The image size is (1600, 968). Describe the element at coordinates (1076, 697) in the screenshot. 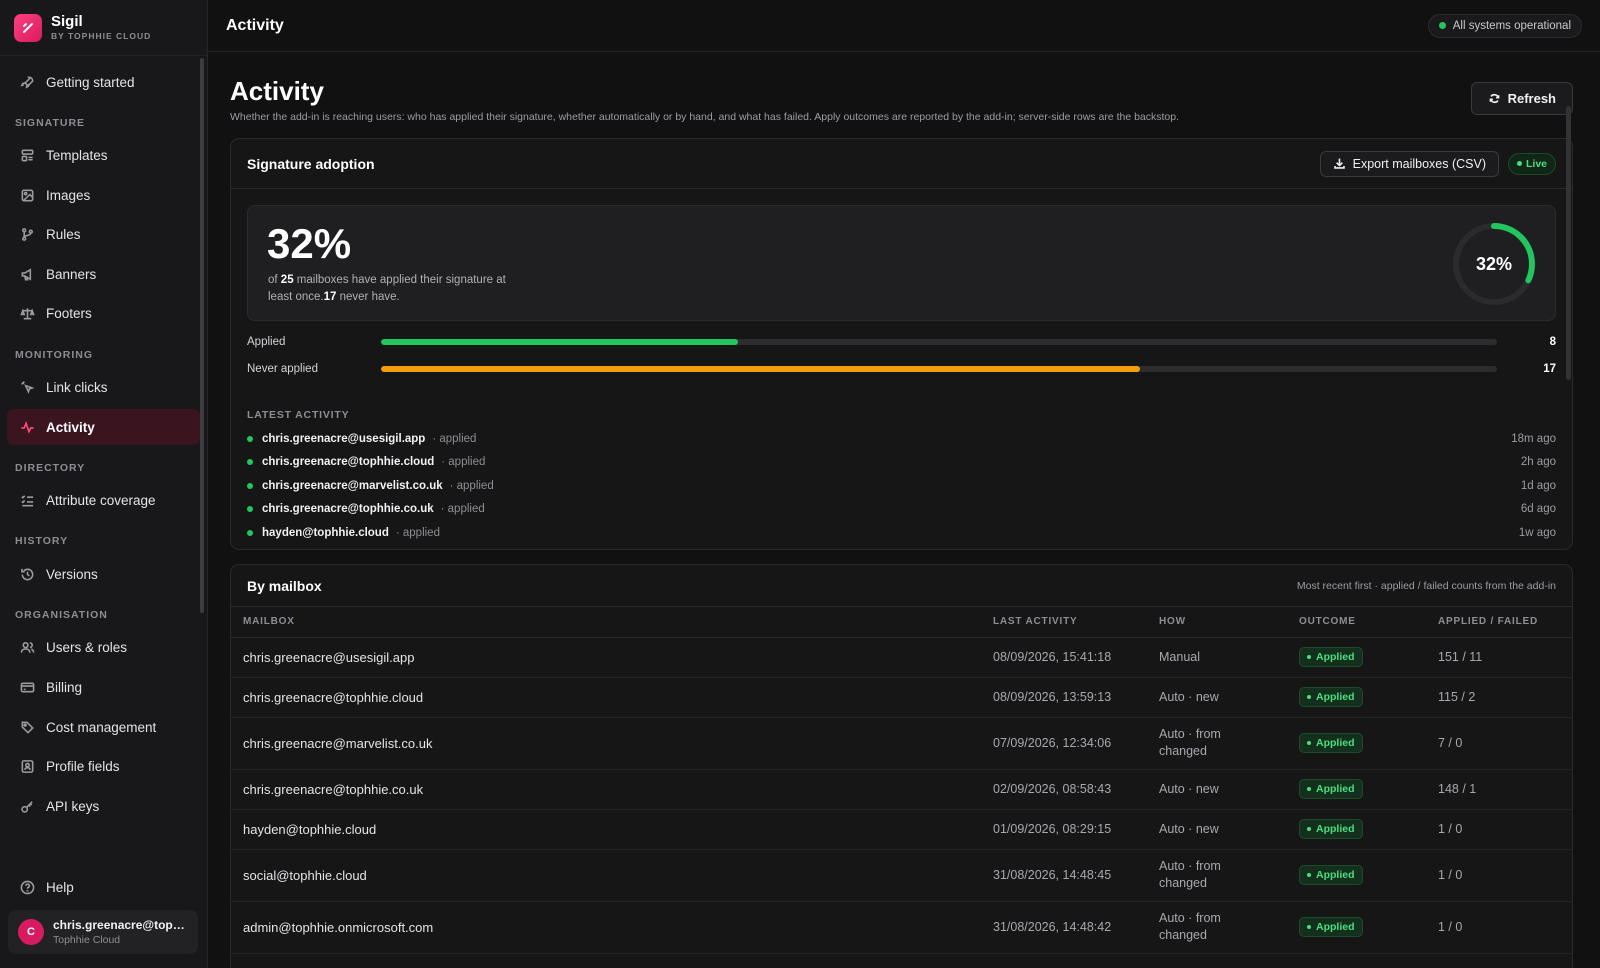

I see `cell-last-activity: 08/09/2026, 13:59:13` at that location.